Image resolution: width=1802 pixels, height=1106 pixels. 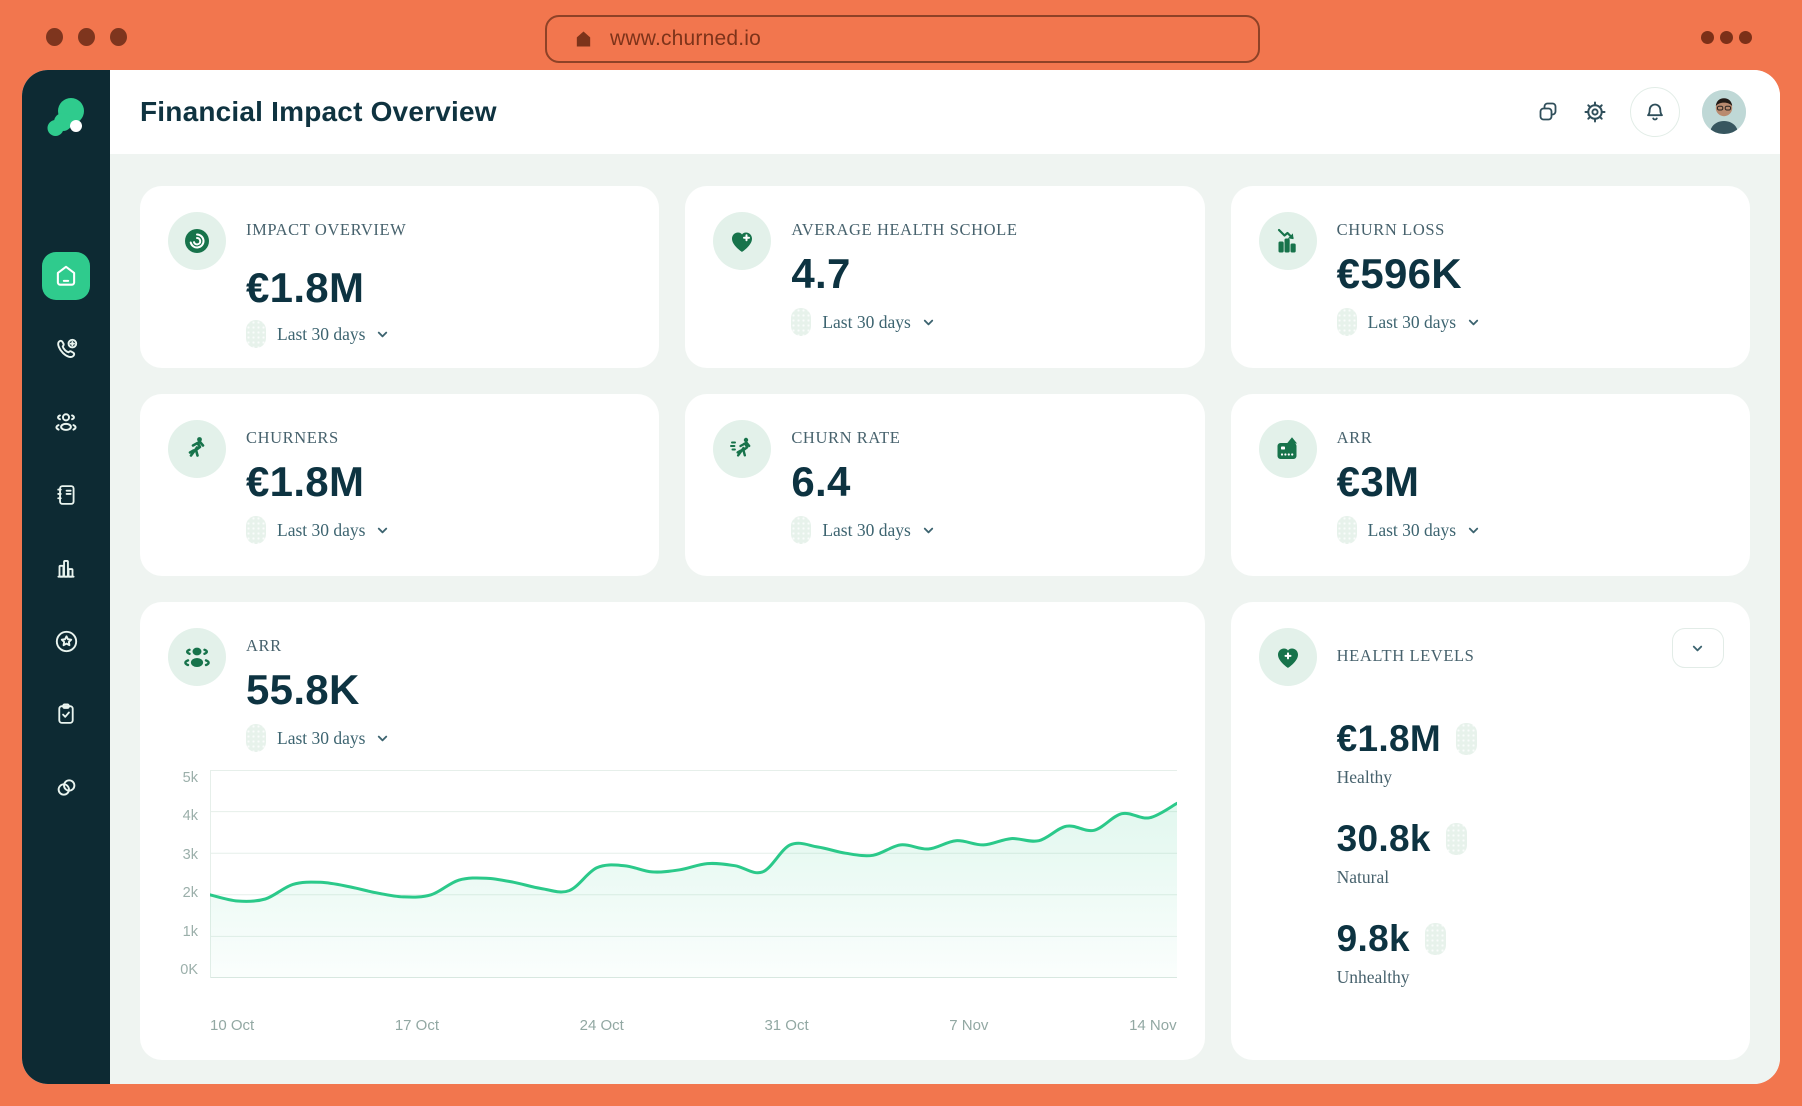 I want to click on card-label: HEALTH LEVELS, so click(x=1405, y=655).